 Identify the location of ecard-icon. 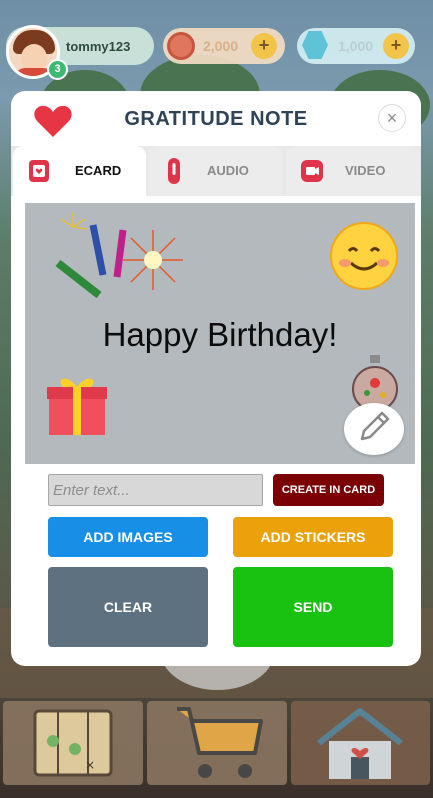
(39, 171).